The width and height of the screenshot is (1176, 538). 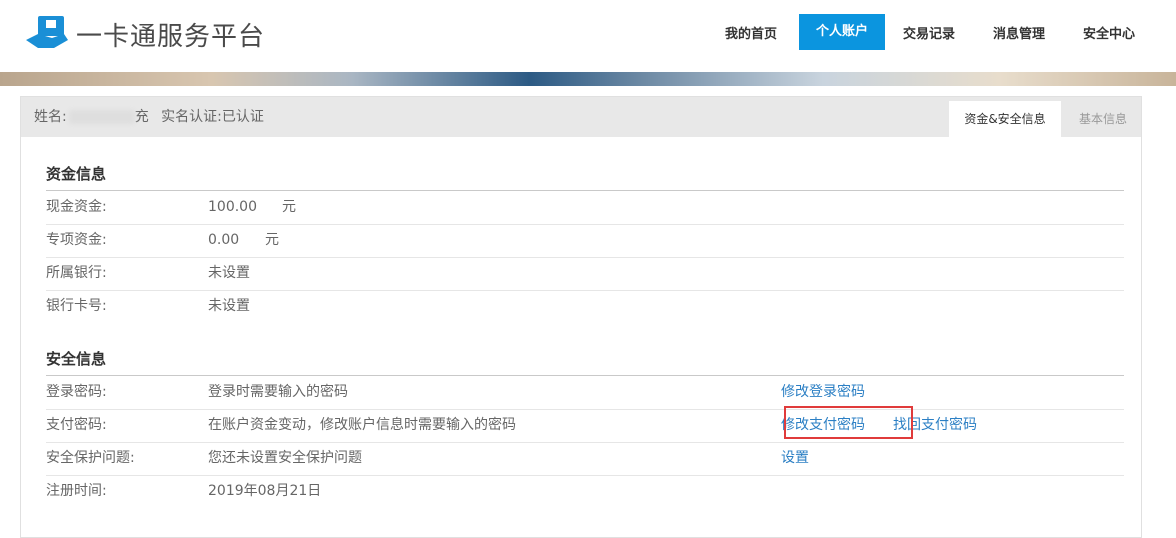 What do you see at coordinates (751, 32) in the screenshot?
I see `nav-home: 我的首页` at bounding box center [751, 32].